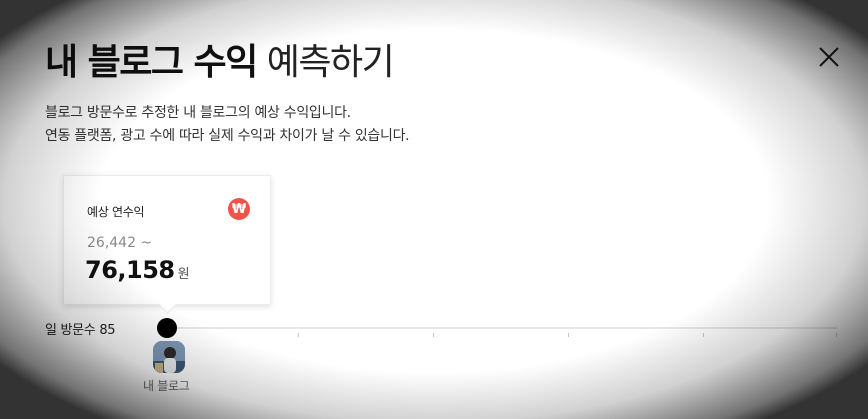  I want to click on daily-visits-label: 일 방문수 85, so click(80, 328).